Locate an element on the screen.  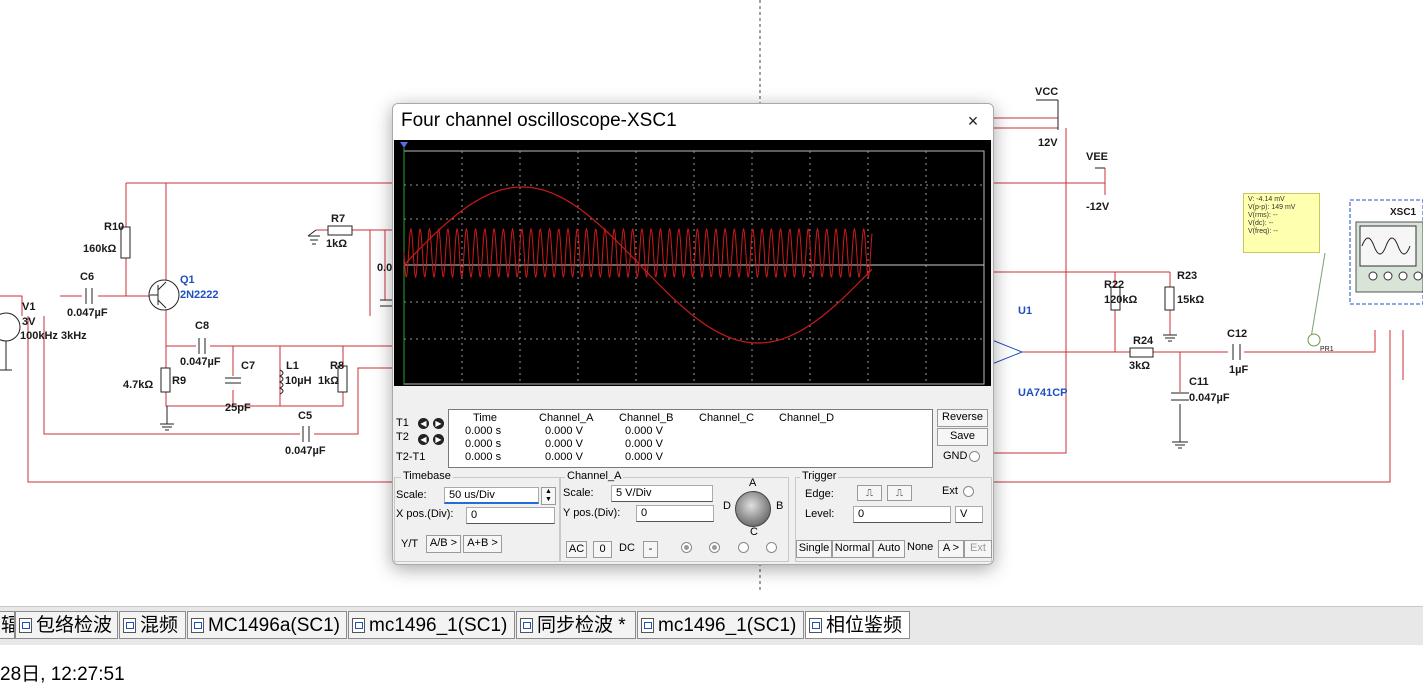
r22-value: 120kΩ is located at coordinates (1120, 300).